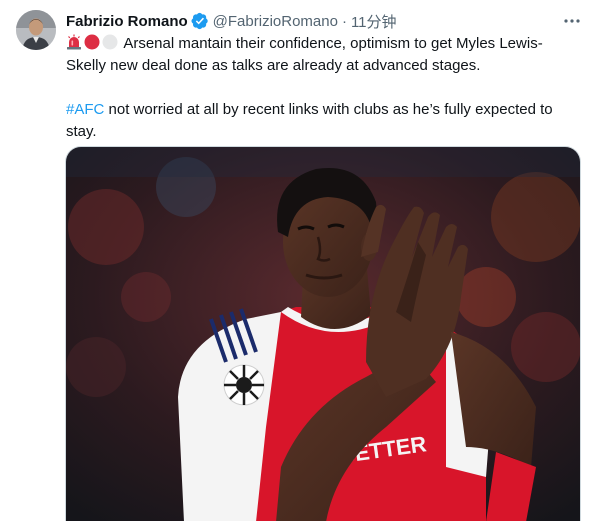 Image resolution: width=598 pixels, height=521 pixels. I want to click on siren-emoji-icon, so click(74, 42).